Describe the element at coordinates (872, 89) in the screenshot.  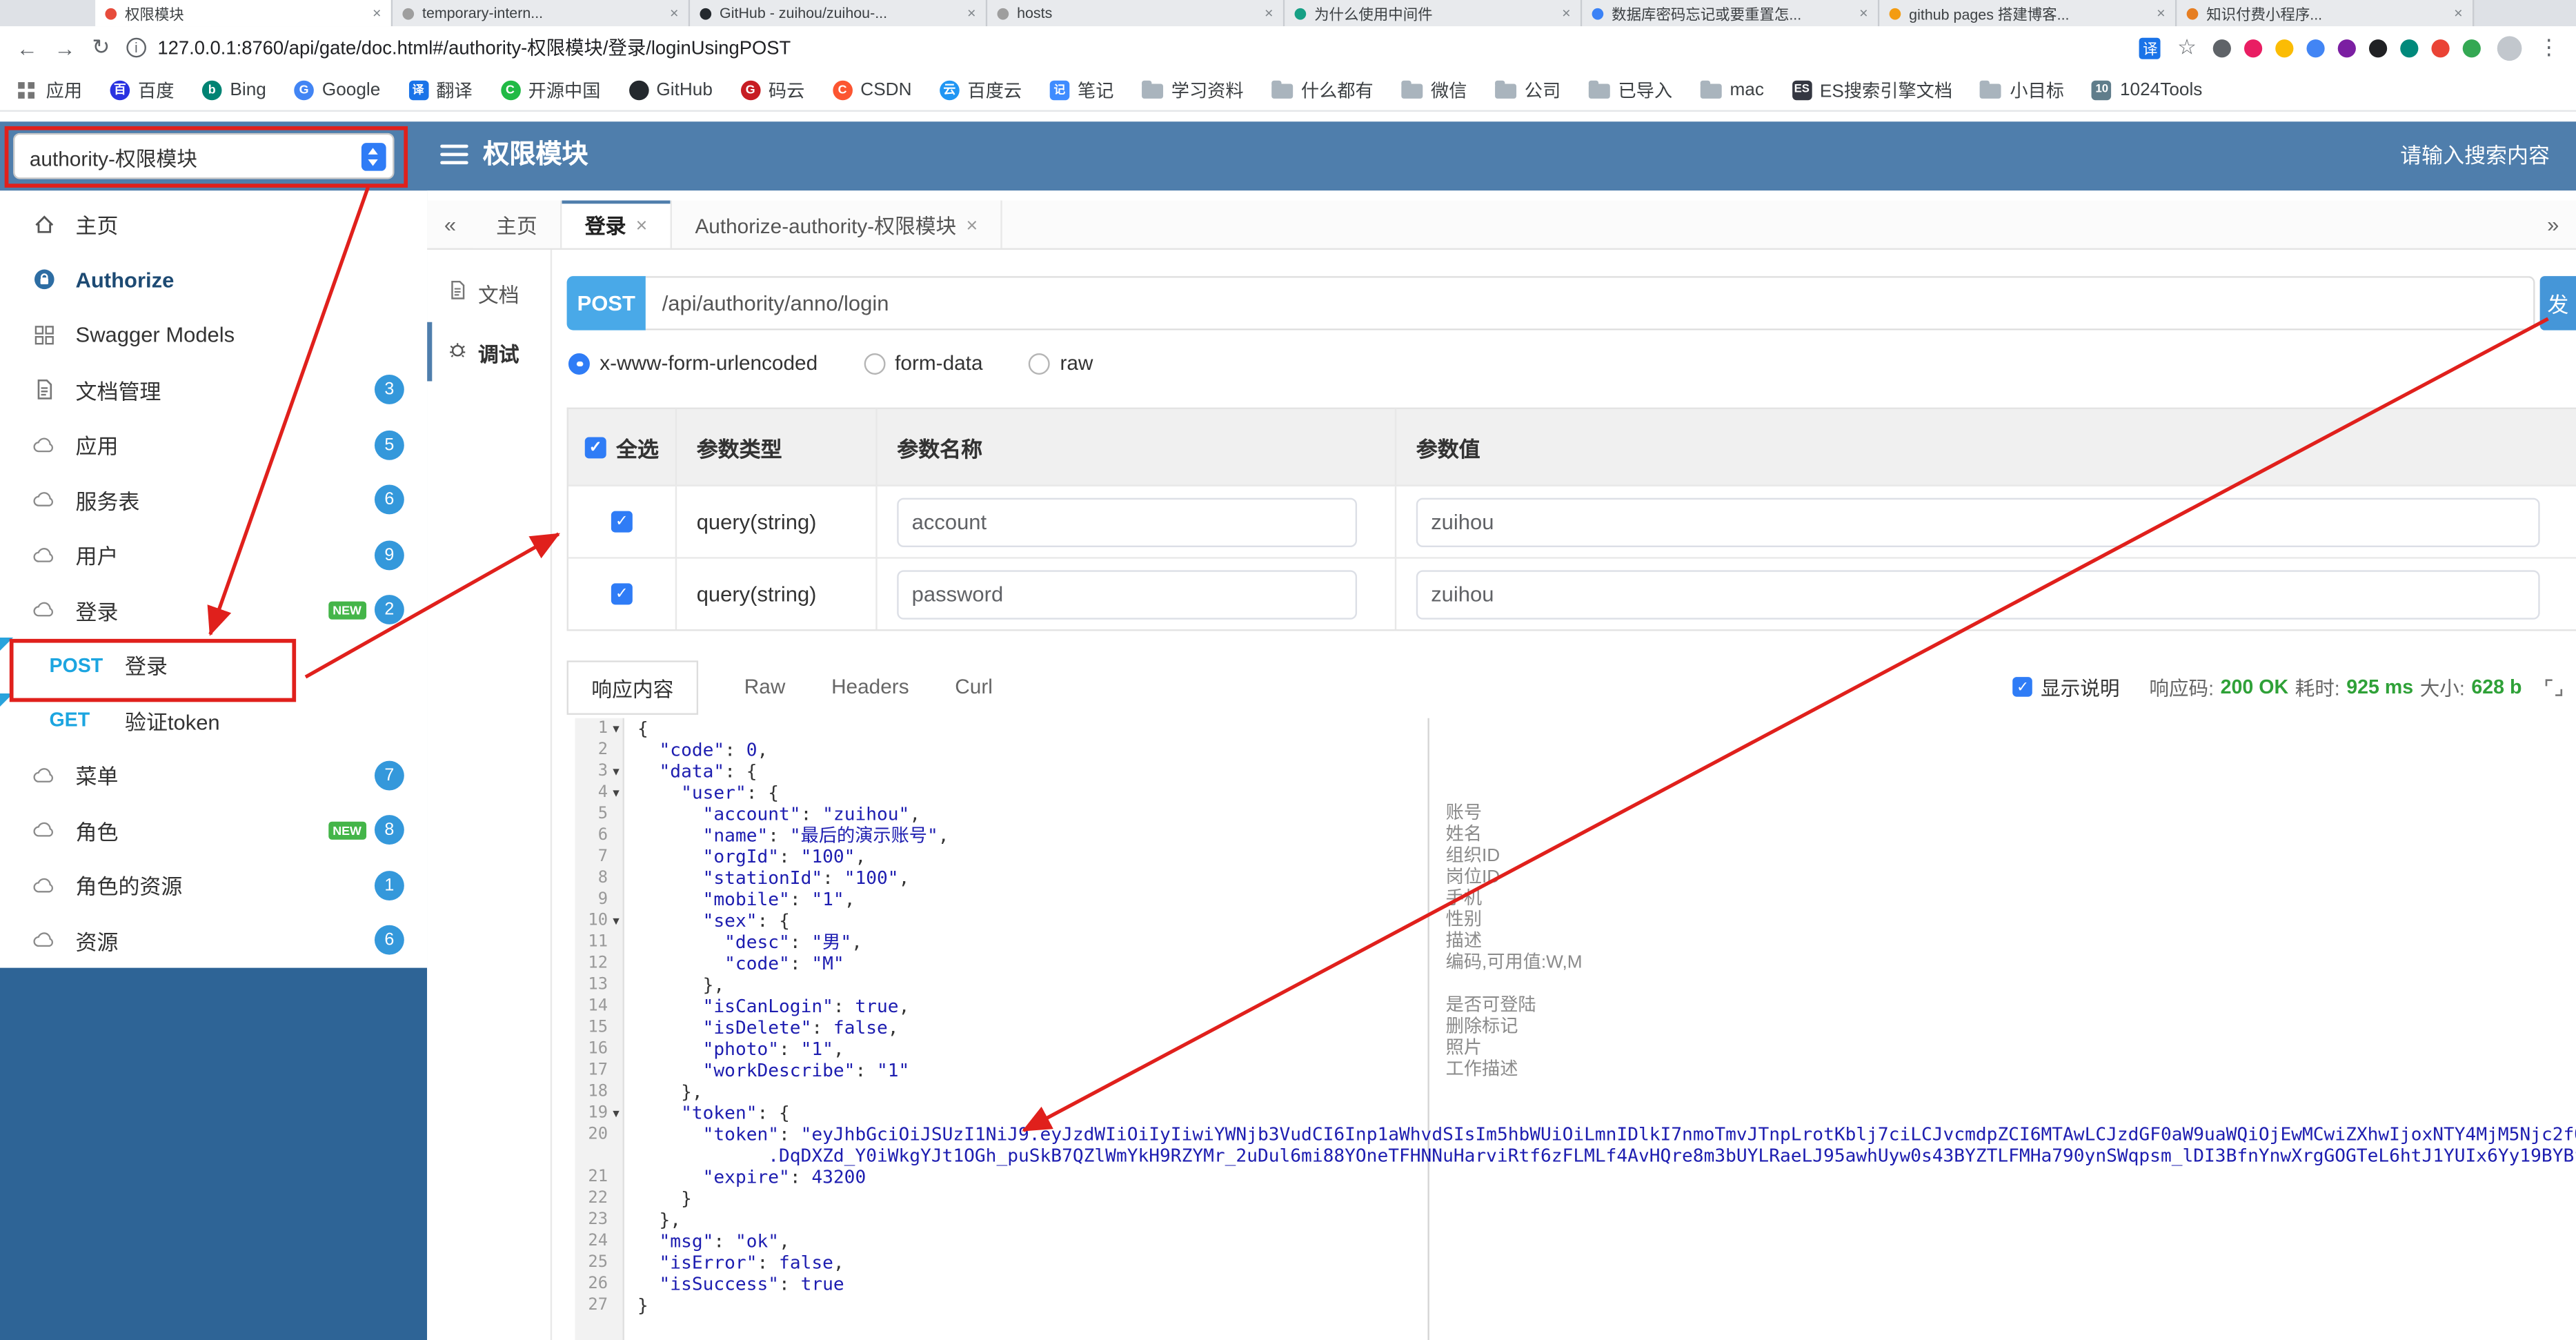
I see `bookmark-item: C CSDN` at that location.